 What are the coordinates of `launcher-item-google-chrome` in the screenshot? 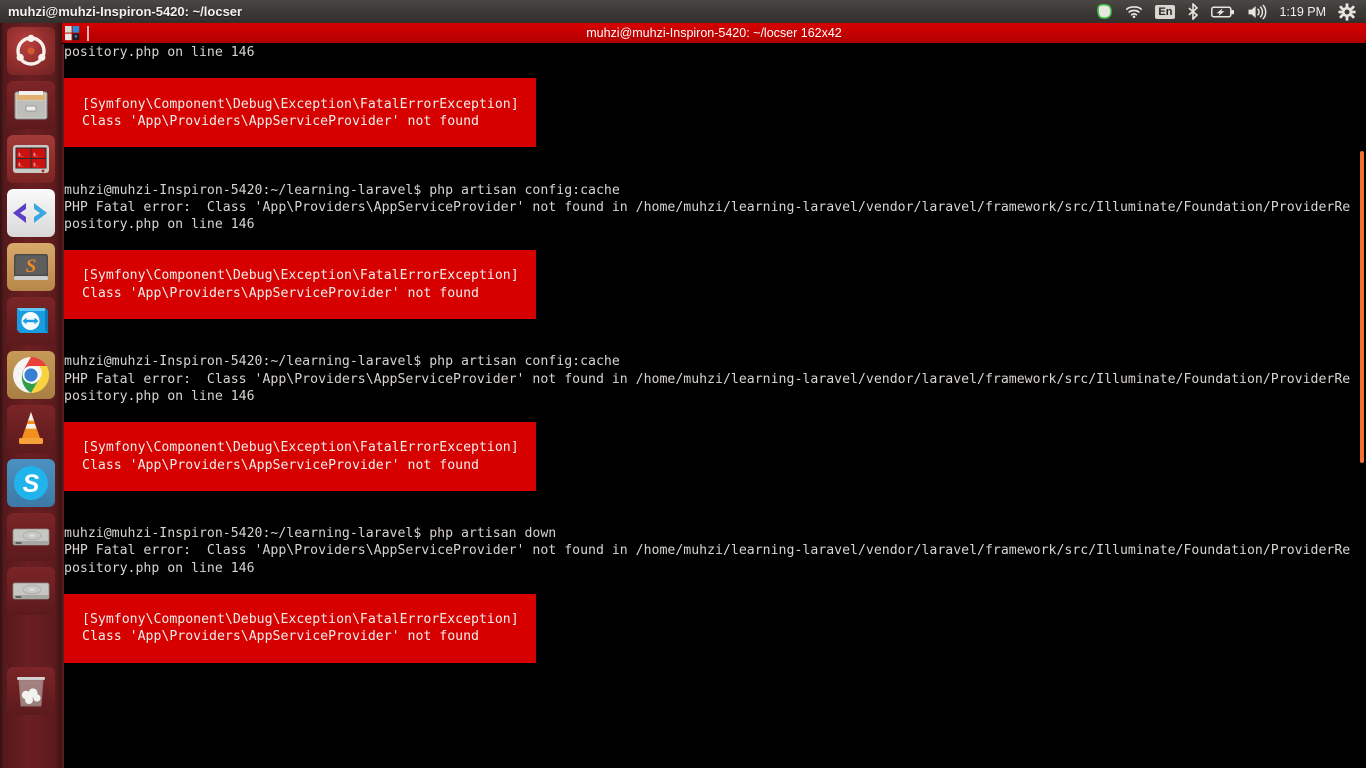 It's located at (31, 375).